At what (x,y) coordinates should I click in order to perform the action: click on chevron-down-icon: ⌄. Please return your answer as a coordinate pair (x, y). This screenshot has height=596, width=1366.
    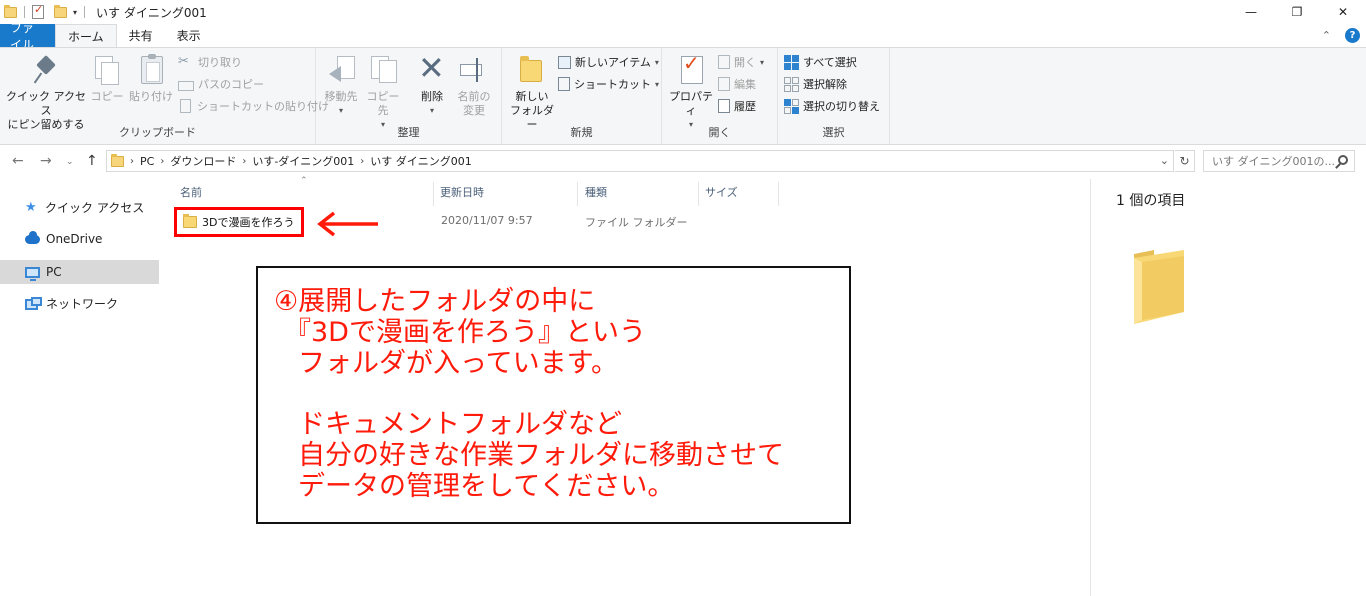
    Looking at the image, I should click on (1164, 160).